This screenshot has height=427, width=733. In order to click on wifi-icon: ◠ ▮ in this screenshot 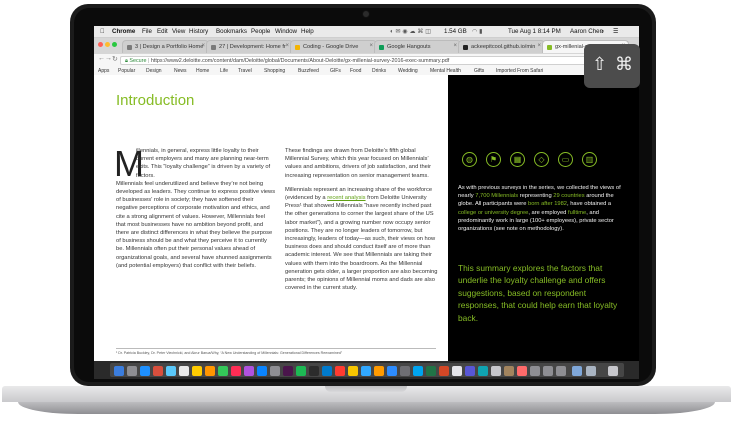, I will do `click(477, 31)`.